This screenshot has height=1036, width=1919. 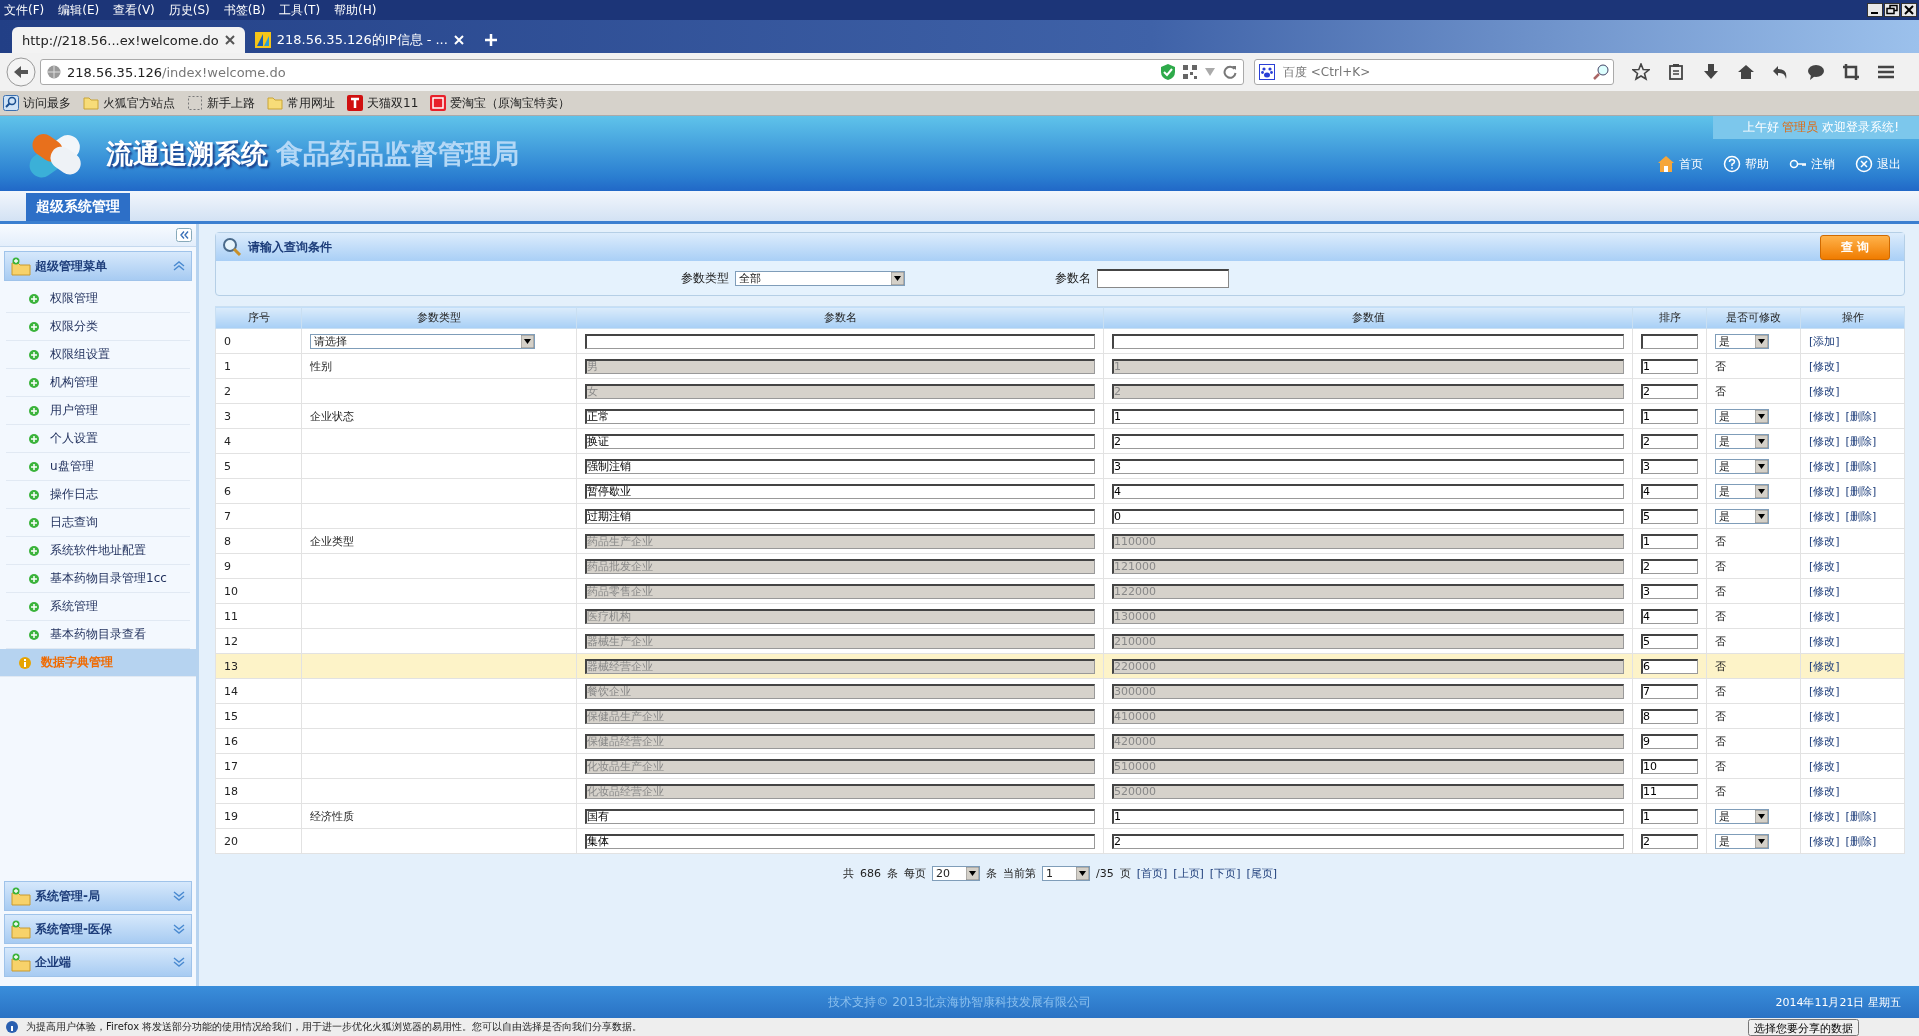 I want to click on menu-group-header: 系统管理-医保, so click(x=98, y=929).